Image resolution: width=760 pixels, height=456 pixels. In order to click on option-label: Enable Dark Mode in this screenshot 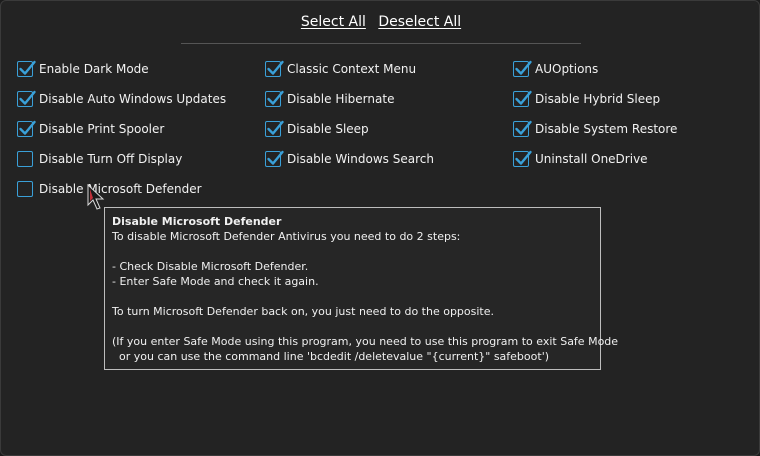, I will do `click(94, 69)`.